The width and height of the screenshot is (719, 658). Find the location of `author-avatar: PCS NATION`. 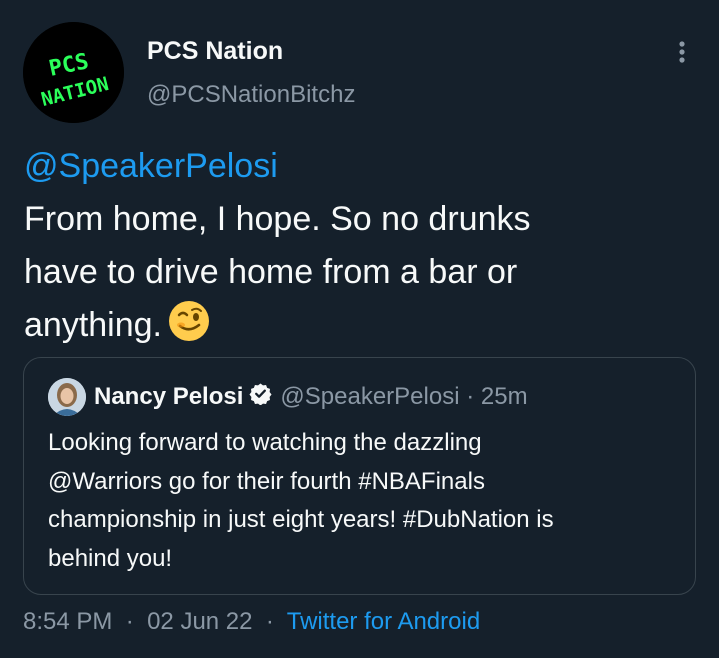

author-avatar: PCS NATION is located at coordinates (73, 72).